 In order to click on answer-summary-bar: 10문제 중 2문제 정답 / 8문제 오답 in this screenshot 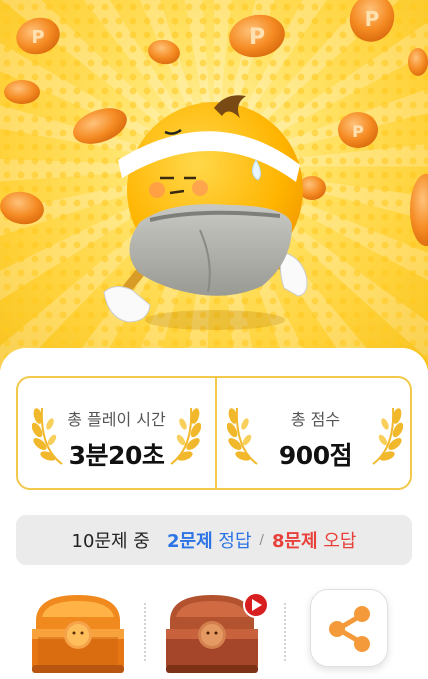, I will do `click(214, 540)`.